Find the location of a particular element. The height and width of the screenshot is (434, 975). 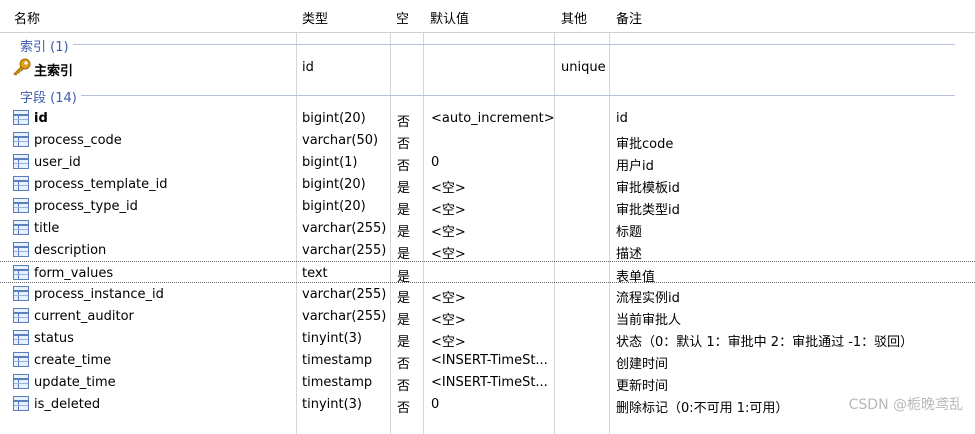

watermark: CSDN @栀晚鸢乱 is located at coordinates (905, 405).